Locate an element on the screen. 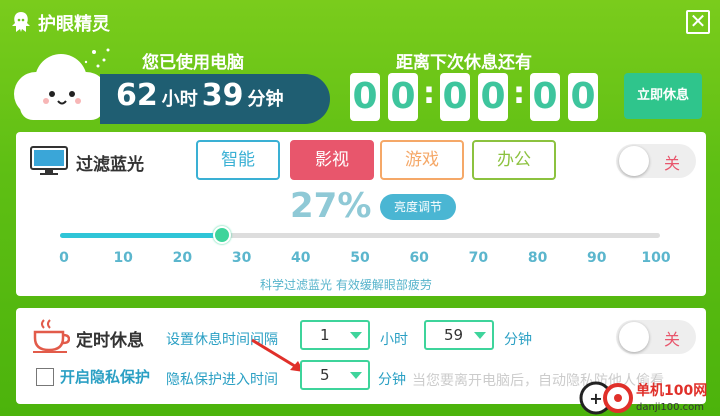 This screenshot has width=720, height=416. app-title: 护眼精灵 is located at coordinates (74, 24).